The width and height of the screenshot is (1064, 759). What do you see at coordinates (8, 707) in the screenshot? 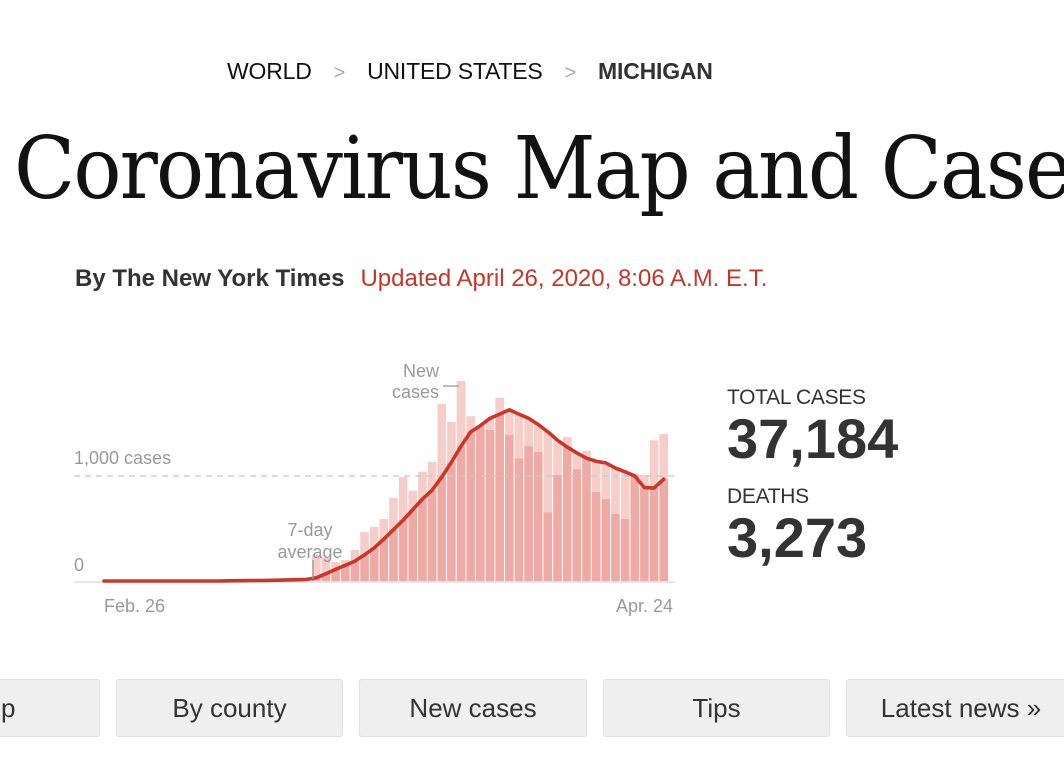
I see `nav-button-label: p` at bounding box center [8, 707].